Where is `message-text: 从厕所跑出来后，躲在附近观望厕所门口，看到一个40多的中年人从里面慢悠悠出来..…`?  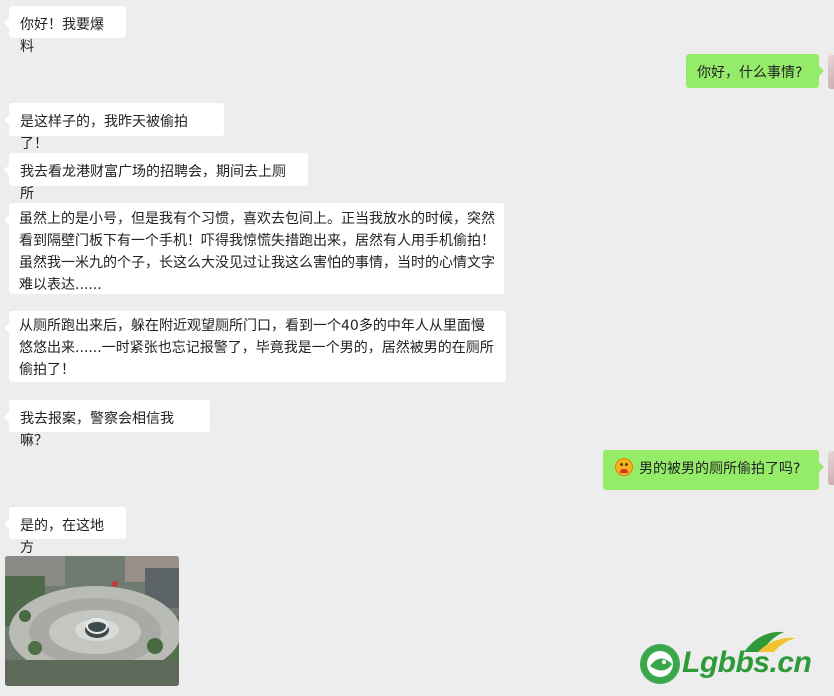
message-text: 从厕所跑出来后，躲在附近观望厕所门口，看到一个40多的中年人从里面慢悠悠出来..… is located at coordinates (256, 348).